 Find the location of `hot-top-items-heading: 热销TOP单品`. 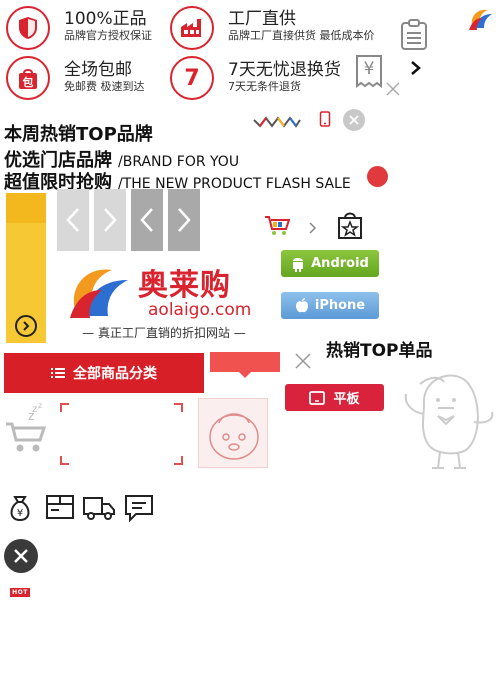

hot-top-items-heading: 热销TOP单品 is located at coordinates (379, 351).